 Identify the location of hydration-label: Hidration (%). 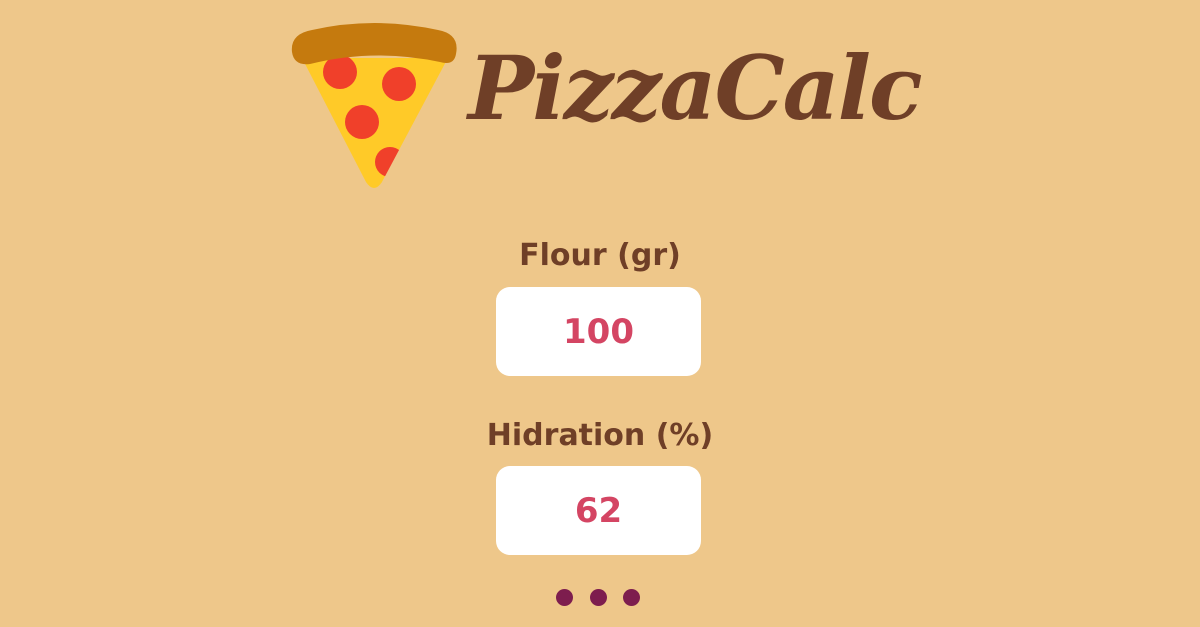
(600, 435).